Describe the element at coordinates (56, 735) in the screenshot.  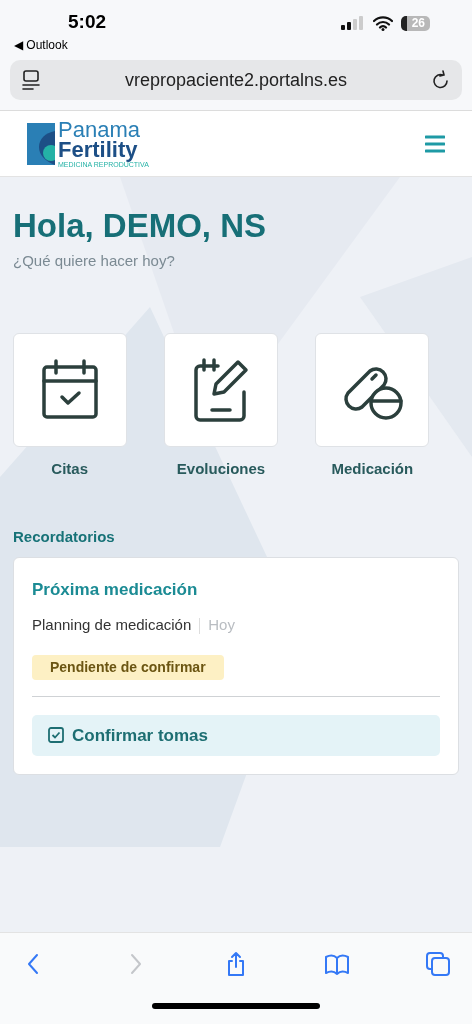
I see `checkbox-icon` at that location.